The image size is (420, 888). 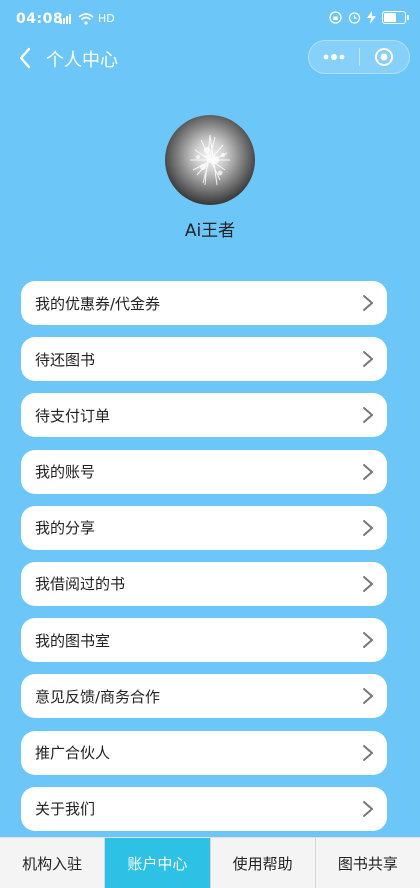 What do you see at coordinates (98, 303) in the screenshot?
I see `menu-item-label: 我的优惠券/代金券` at bounding box center [98, 303].